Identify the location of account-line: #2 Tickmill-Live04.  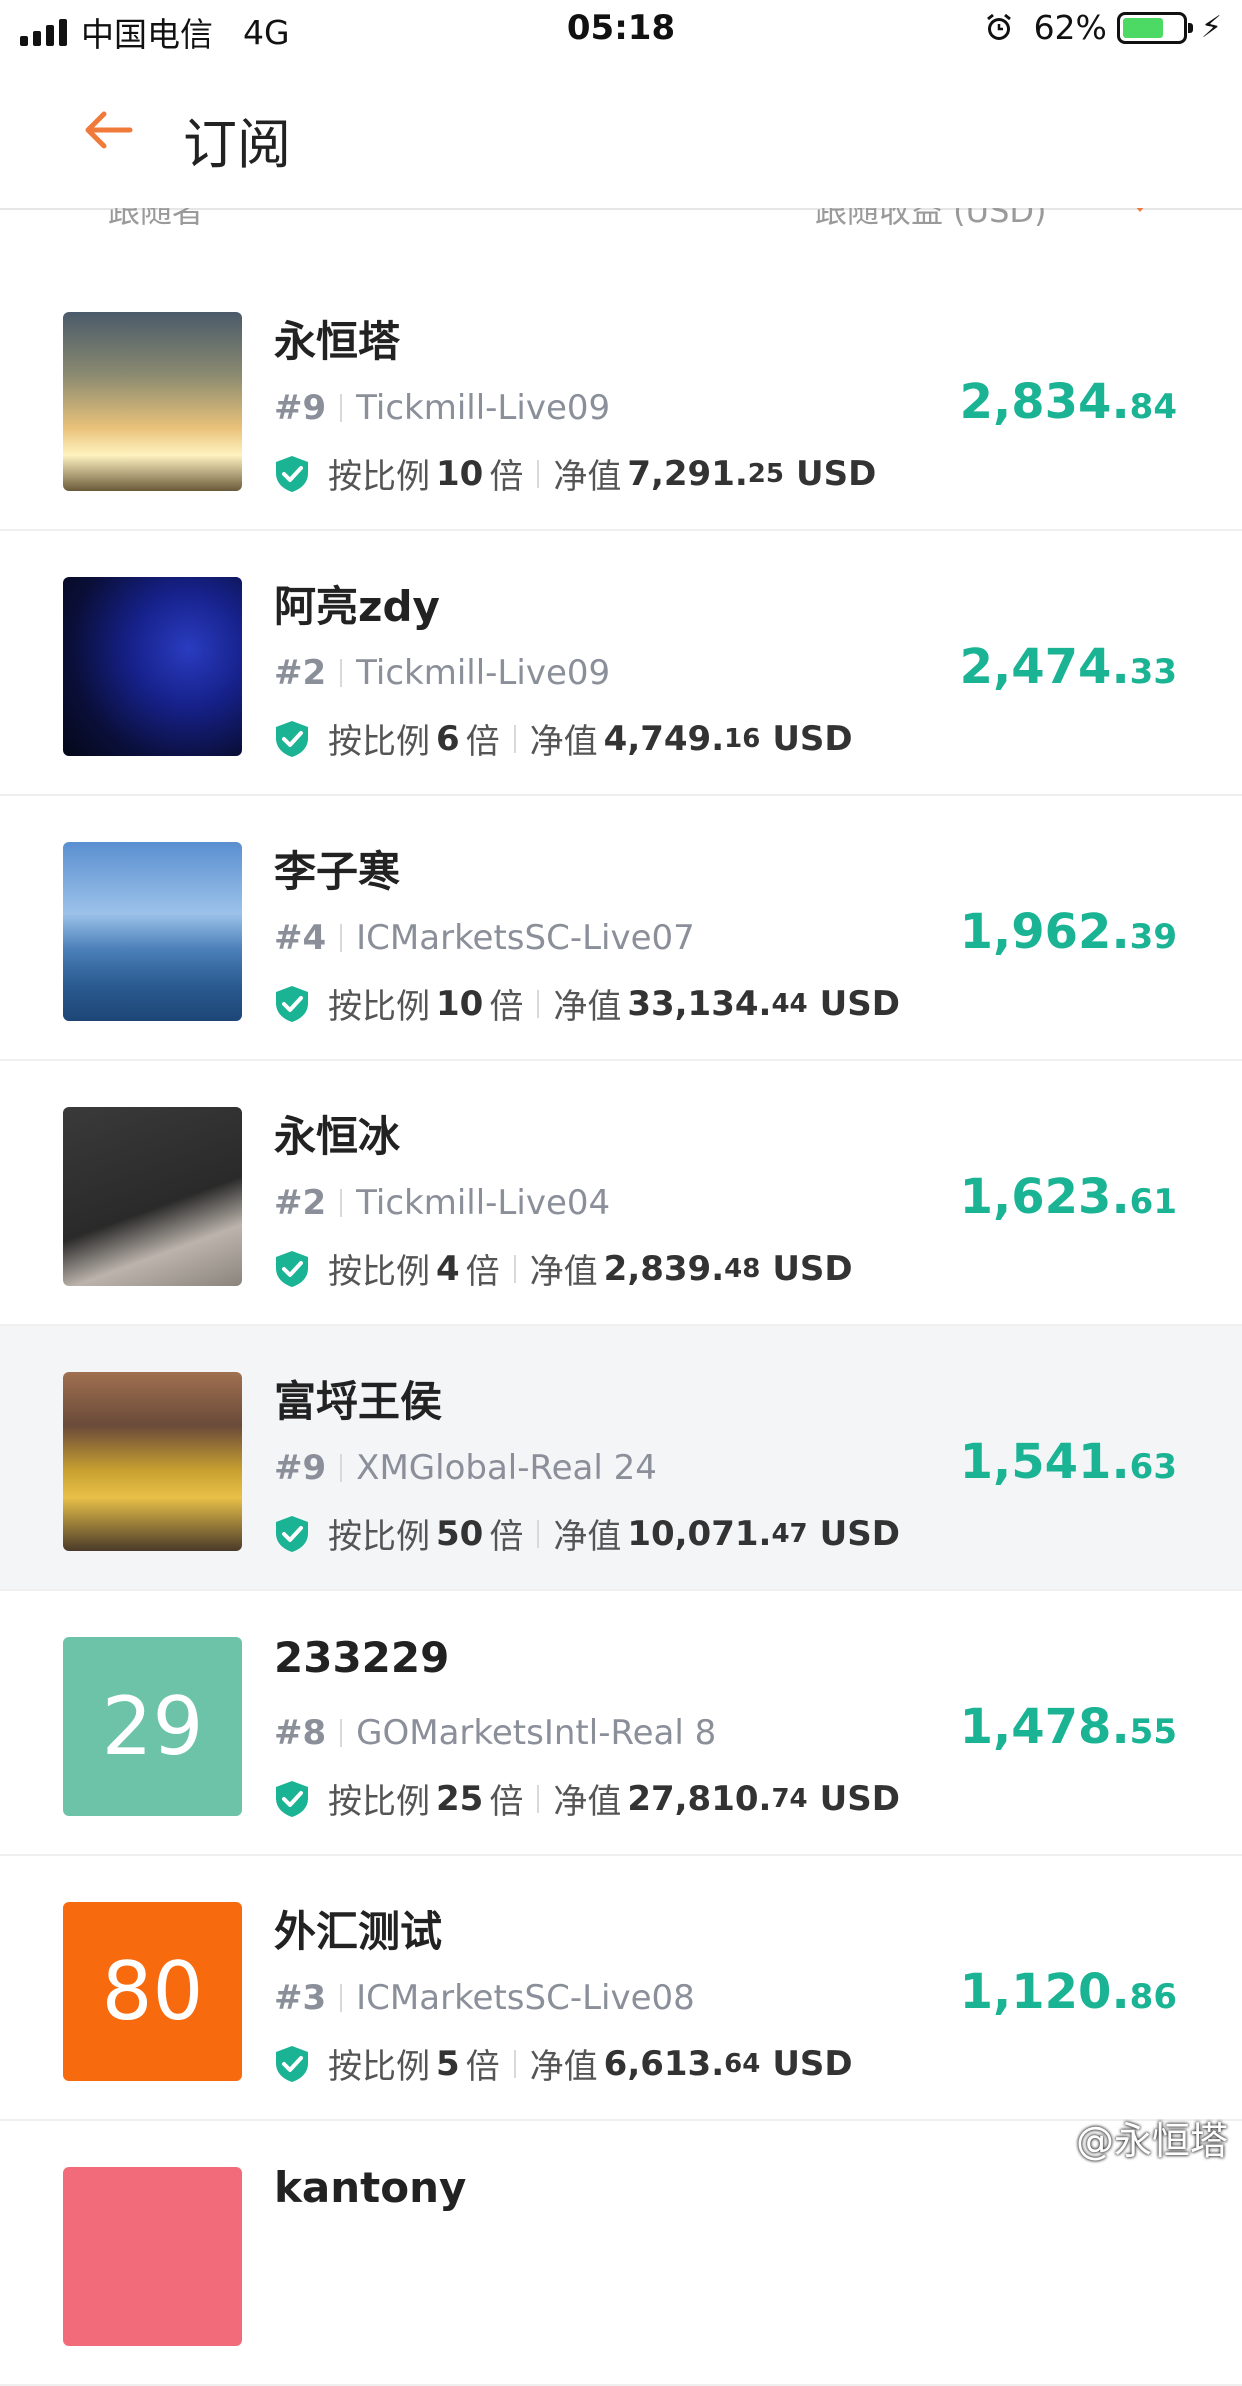
(442, 1203).